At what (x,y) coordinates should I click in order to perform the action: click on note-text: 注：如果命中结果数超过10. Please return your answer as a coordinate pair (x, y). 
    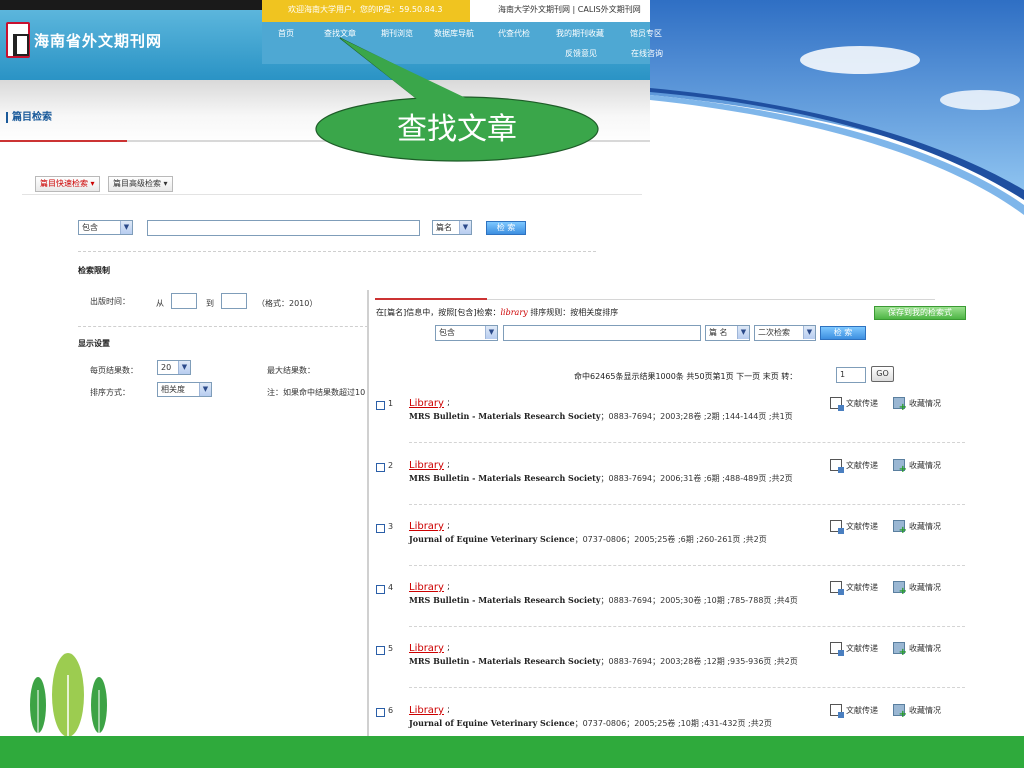
    Looking at the image, I should click on (316, 392).